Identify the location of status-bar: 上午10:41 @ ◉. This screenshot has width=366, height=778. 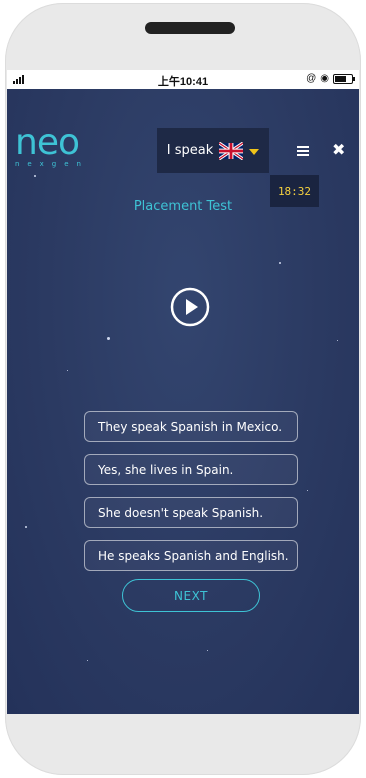
(183, 79).